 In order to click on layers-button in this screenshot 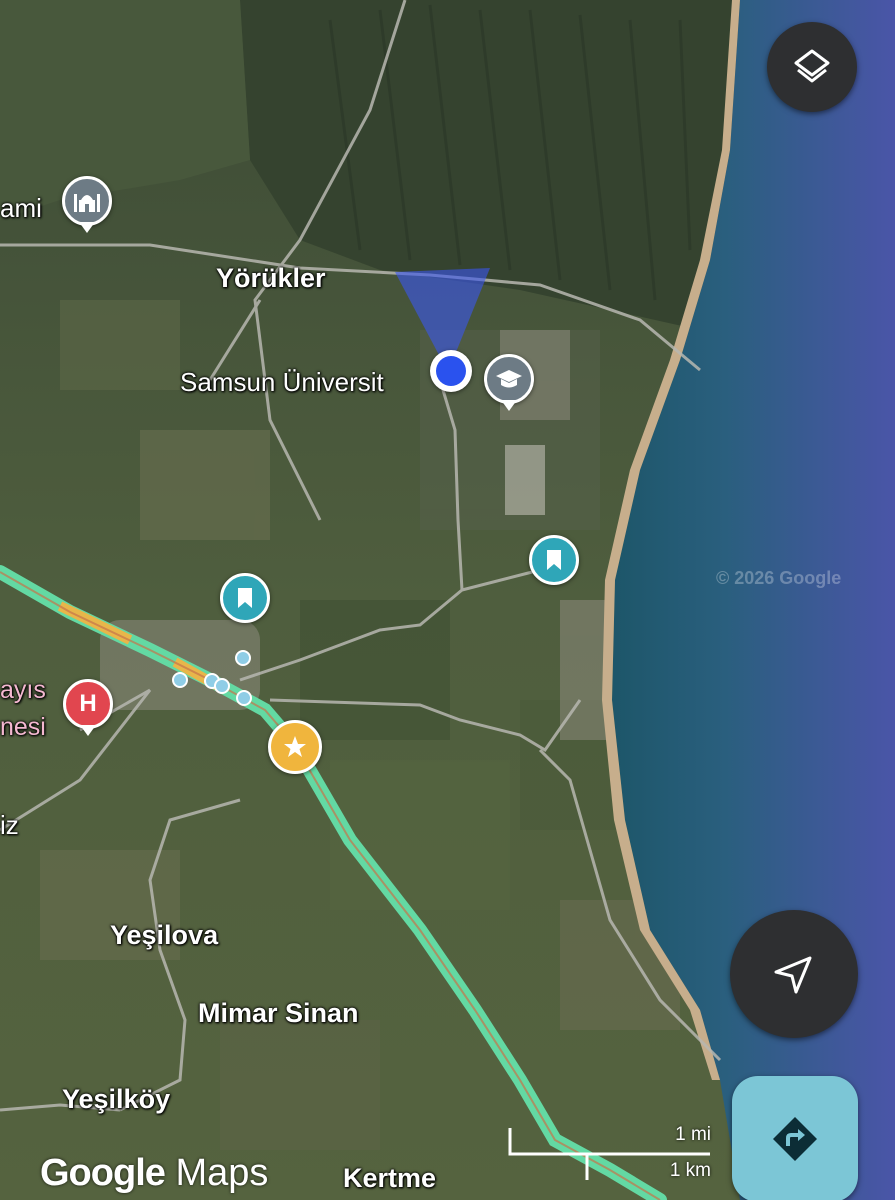, I will do `click(812, 67)`.